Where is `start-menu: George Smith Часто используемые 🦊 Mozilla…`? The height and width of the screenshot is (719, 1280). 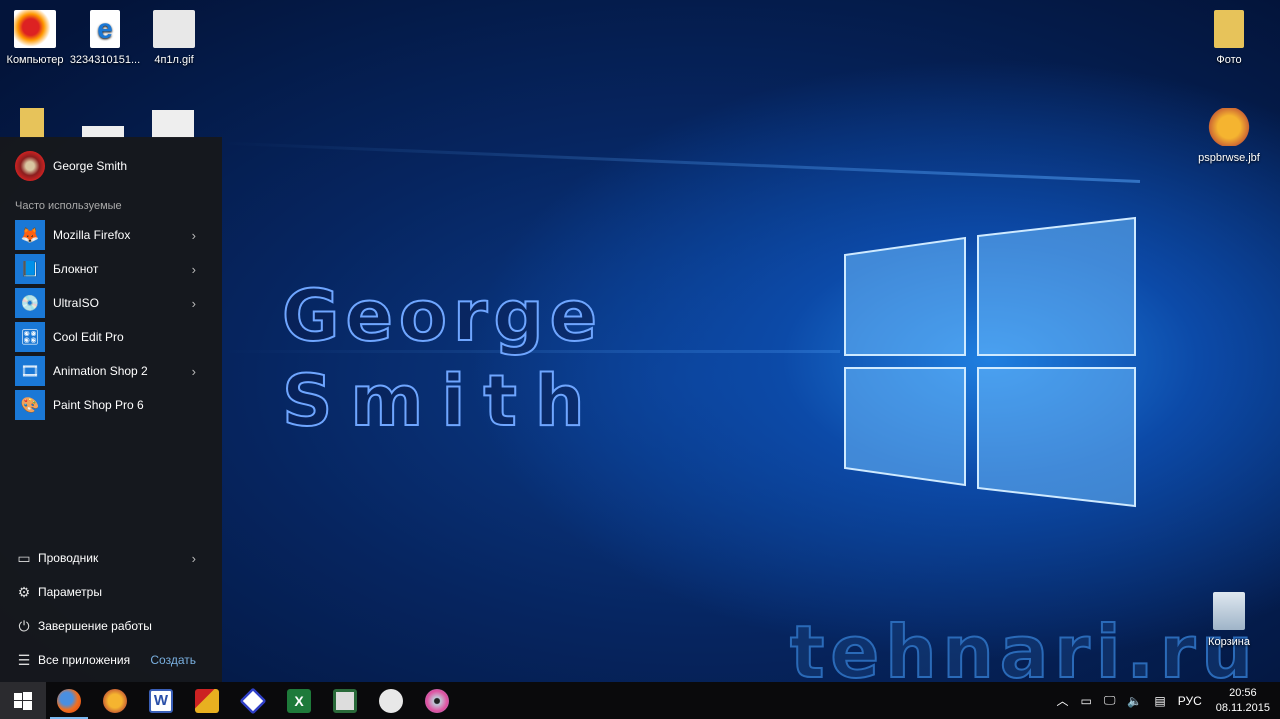
start-menu: George Smith Часто используемые 🦊 Mozilla… is located at coordinates (111, 409).